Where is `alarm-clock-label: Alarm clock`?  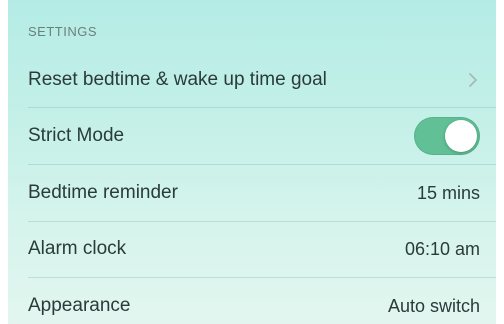
alarm-clock-label: Alarm clock is located at coordinates (77, 248).